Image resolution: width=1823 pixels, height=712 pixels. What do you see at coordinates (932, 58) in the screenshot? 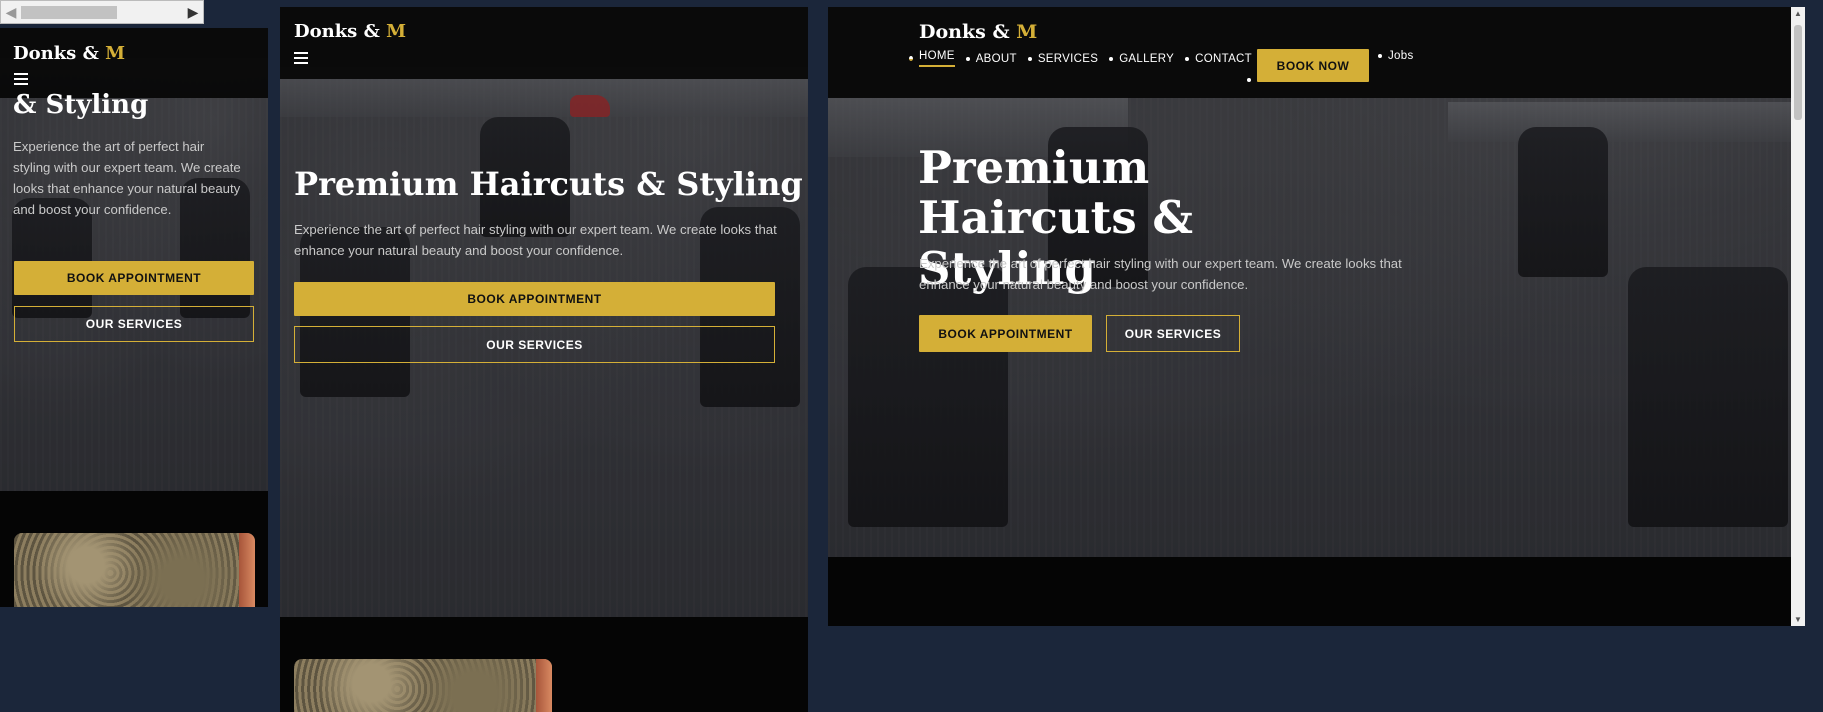
I see `nav-item-home: HOME` at bounding box center [932, 58].